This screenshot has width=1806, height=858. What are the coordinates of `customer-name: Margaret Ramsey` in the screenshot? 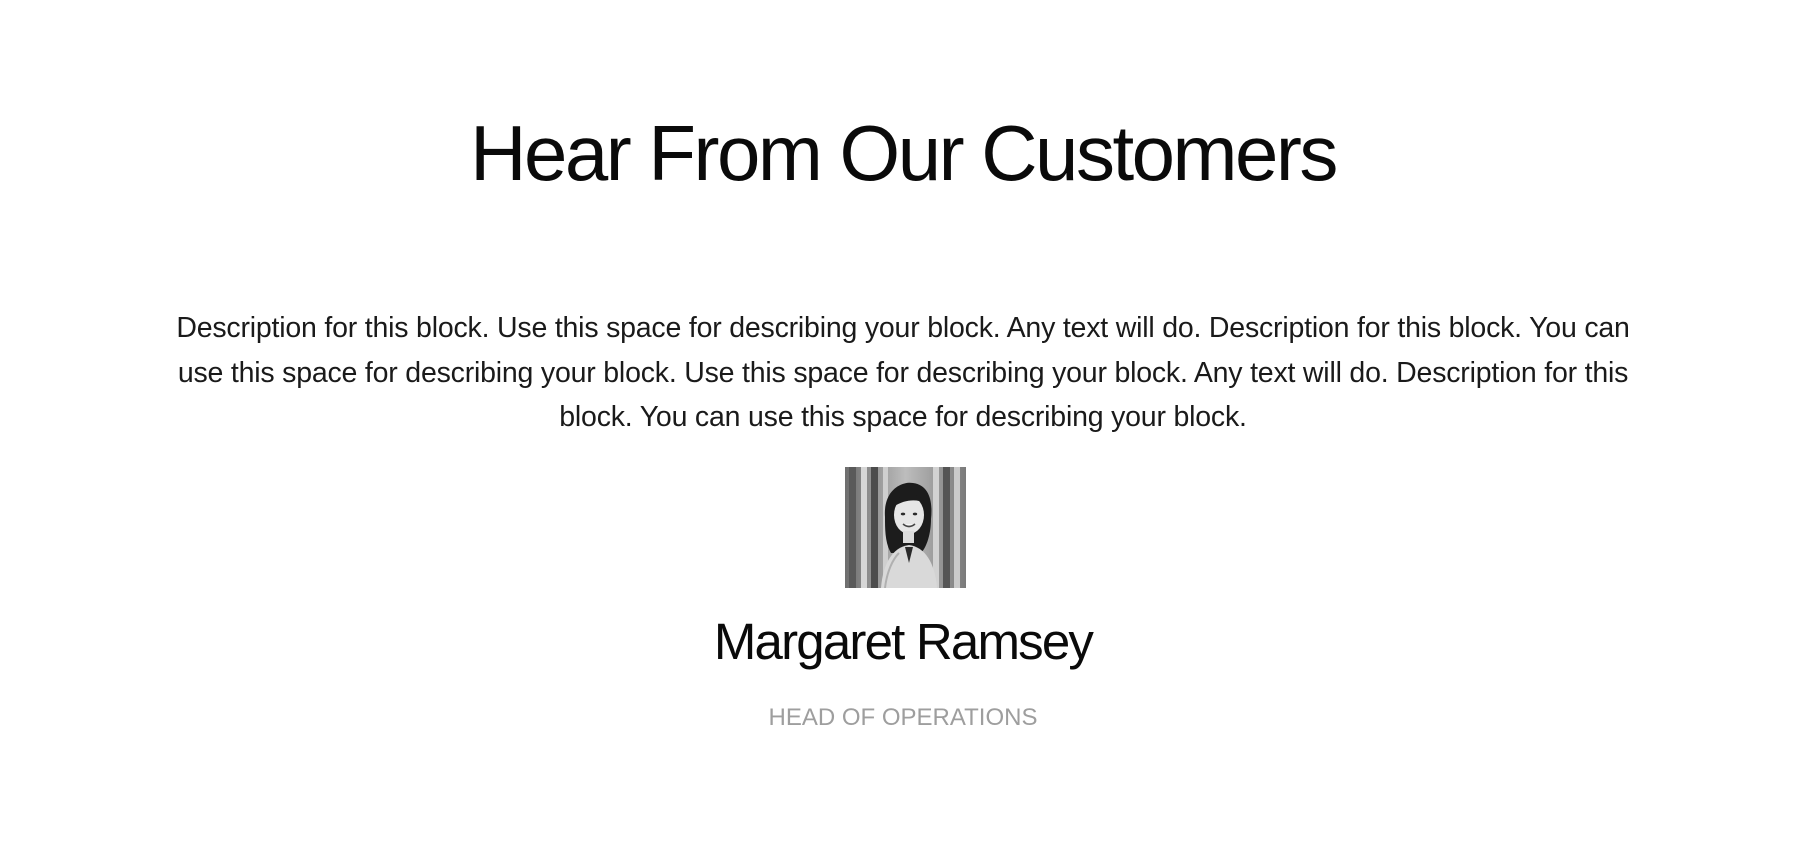 It's located at (903, 641).